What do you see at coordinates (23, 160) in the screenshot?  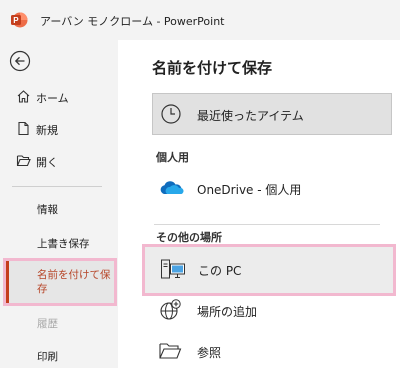 I see `open-folder-icon` at bounding box center [23, 160].